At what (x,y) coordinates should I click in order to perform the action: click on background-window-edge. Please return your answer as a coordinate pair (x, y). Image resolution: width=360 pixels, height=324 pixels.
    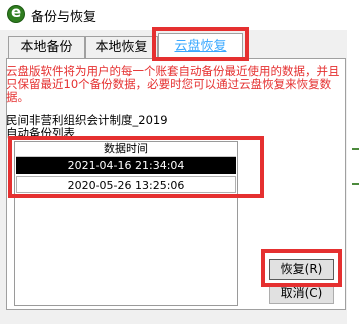
    Looking at the image, I should click on (353, 177).